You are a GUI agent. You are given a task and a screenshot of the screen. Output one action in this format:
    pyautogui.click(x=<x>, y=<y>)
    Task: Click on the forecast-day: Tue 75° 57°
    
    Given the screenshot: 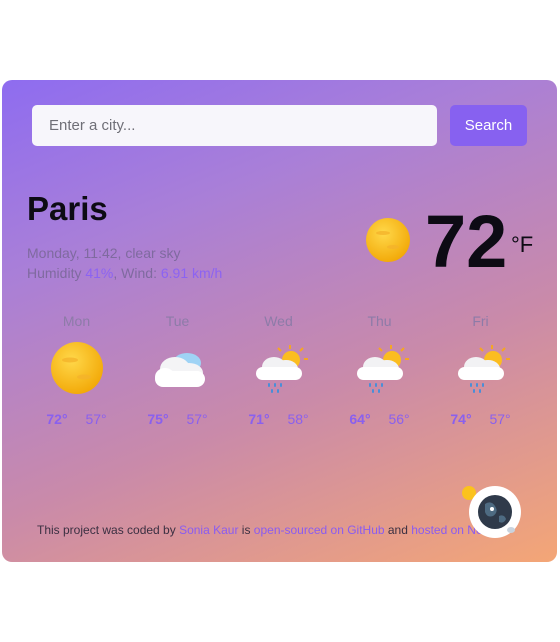 What is the action you would take?
    pyautogui.click(x=177, y=371)
    